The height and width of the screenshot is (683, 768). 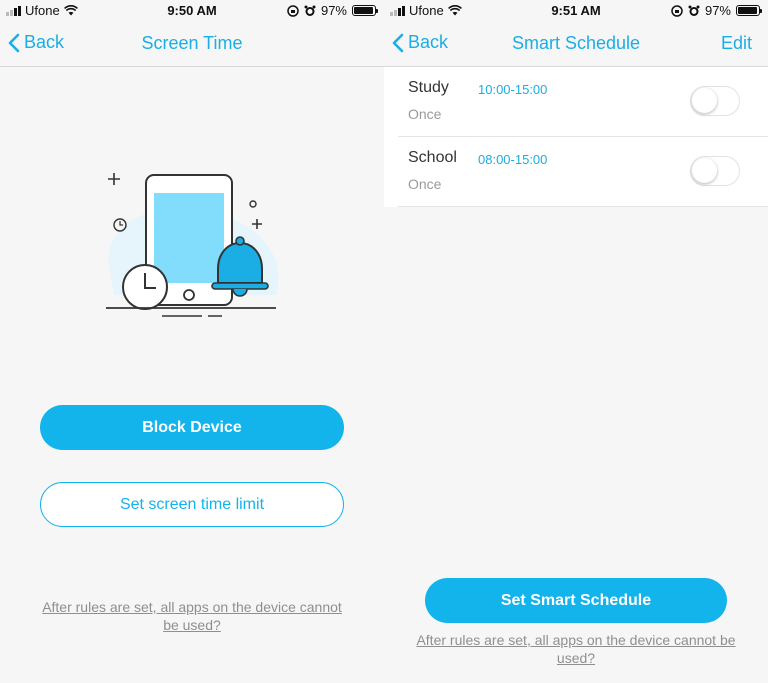 I want to click on page-title: Screen Time, so click(x=192, y=43).